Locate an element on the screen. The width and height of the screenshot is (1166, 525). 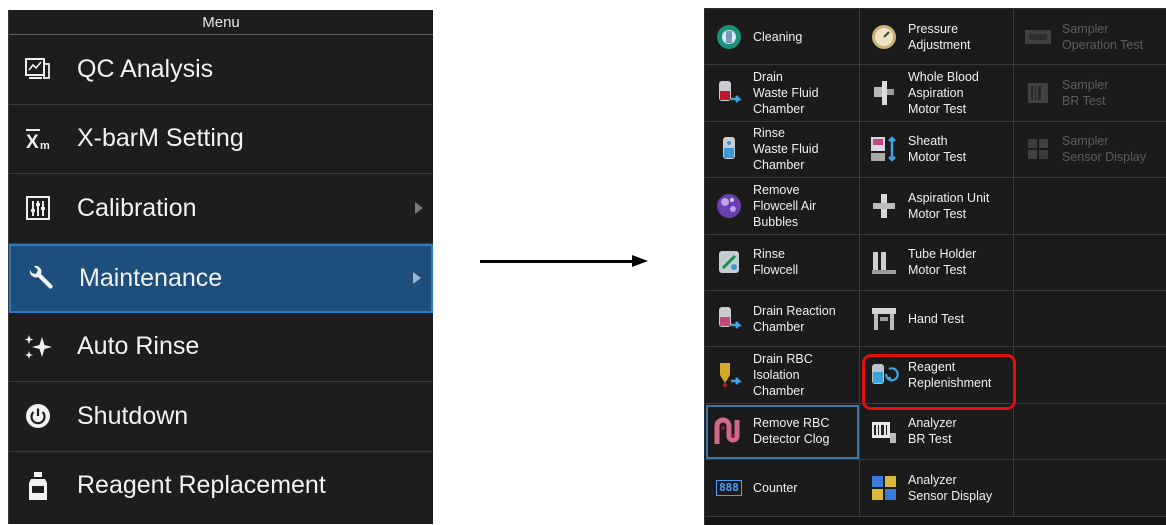
reagent-replenishment-icon is located at coordinates (884, 375).